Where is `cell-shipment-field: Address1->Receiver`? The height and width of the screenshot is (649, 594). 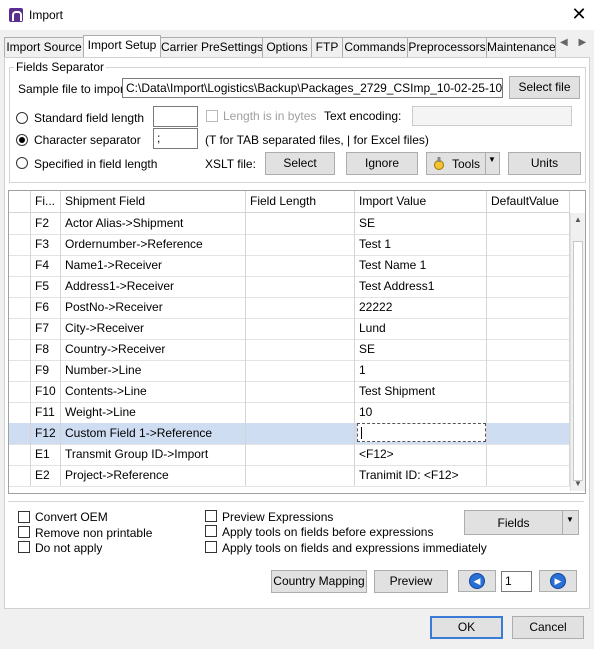 cell-shipment-field: Address1->Receiver is located at coordinates (153, 286).